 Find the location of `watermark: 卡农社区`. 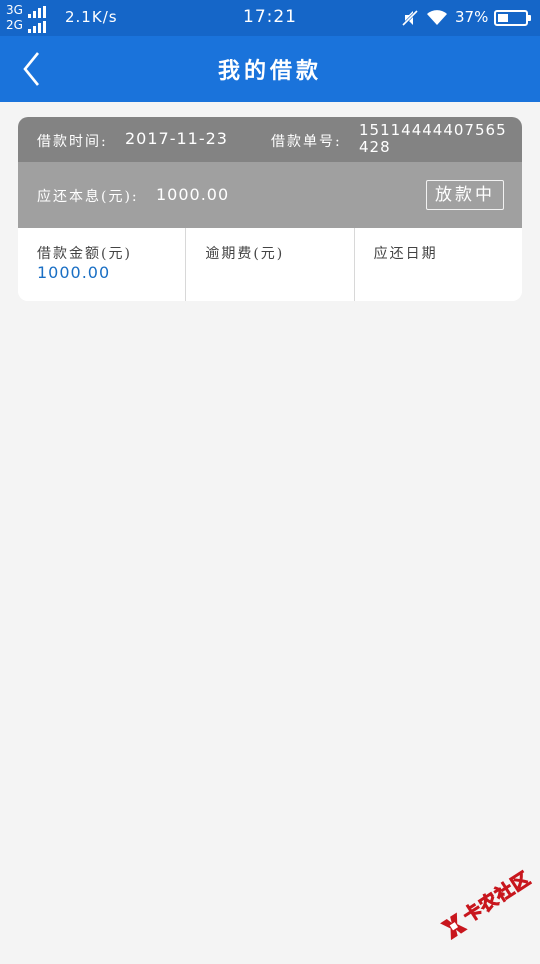

watermark: 卡农社区 is located at coordinates (479, 905).